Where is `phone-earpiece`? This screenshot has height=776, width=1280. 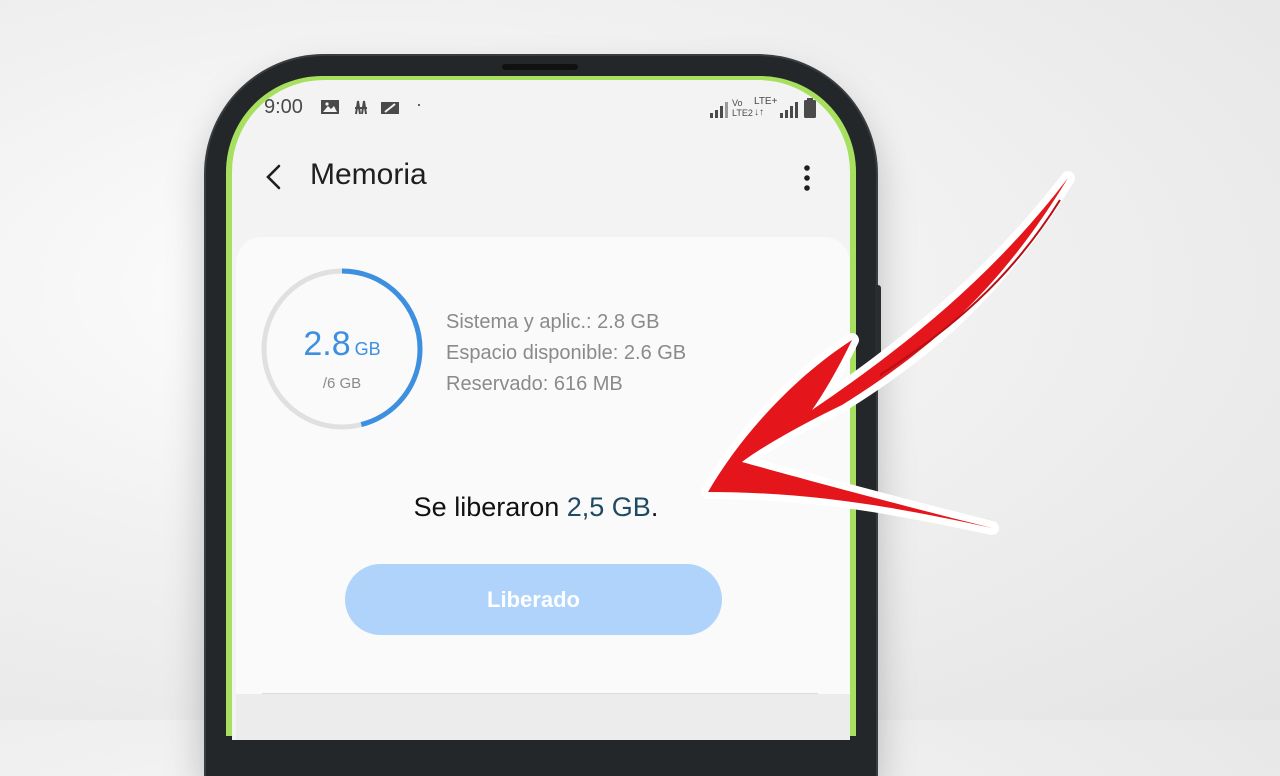 phone-earpiece is located at coordinates (540, 67).